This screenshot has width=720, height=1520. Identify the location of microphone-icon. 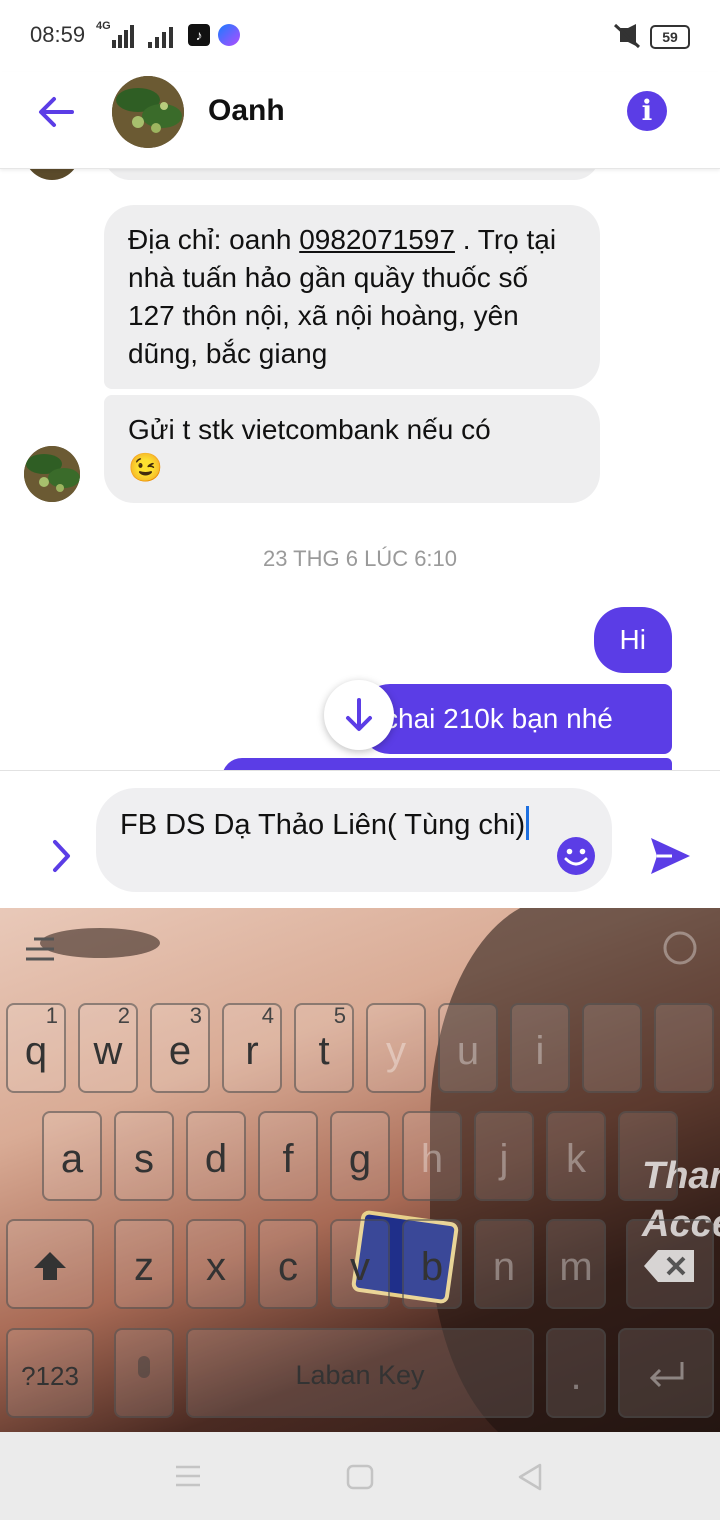
(144, 1367).